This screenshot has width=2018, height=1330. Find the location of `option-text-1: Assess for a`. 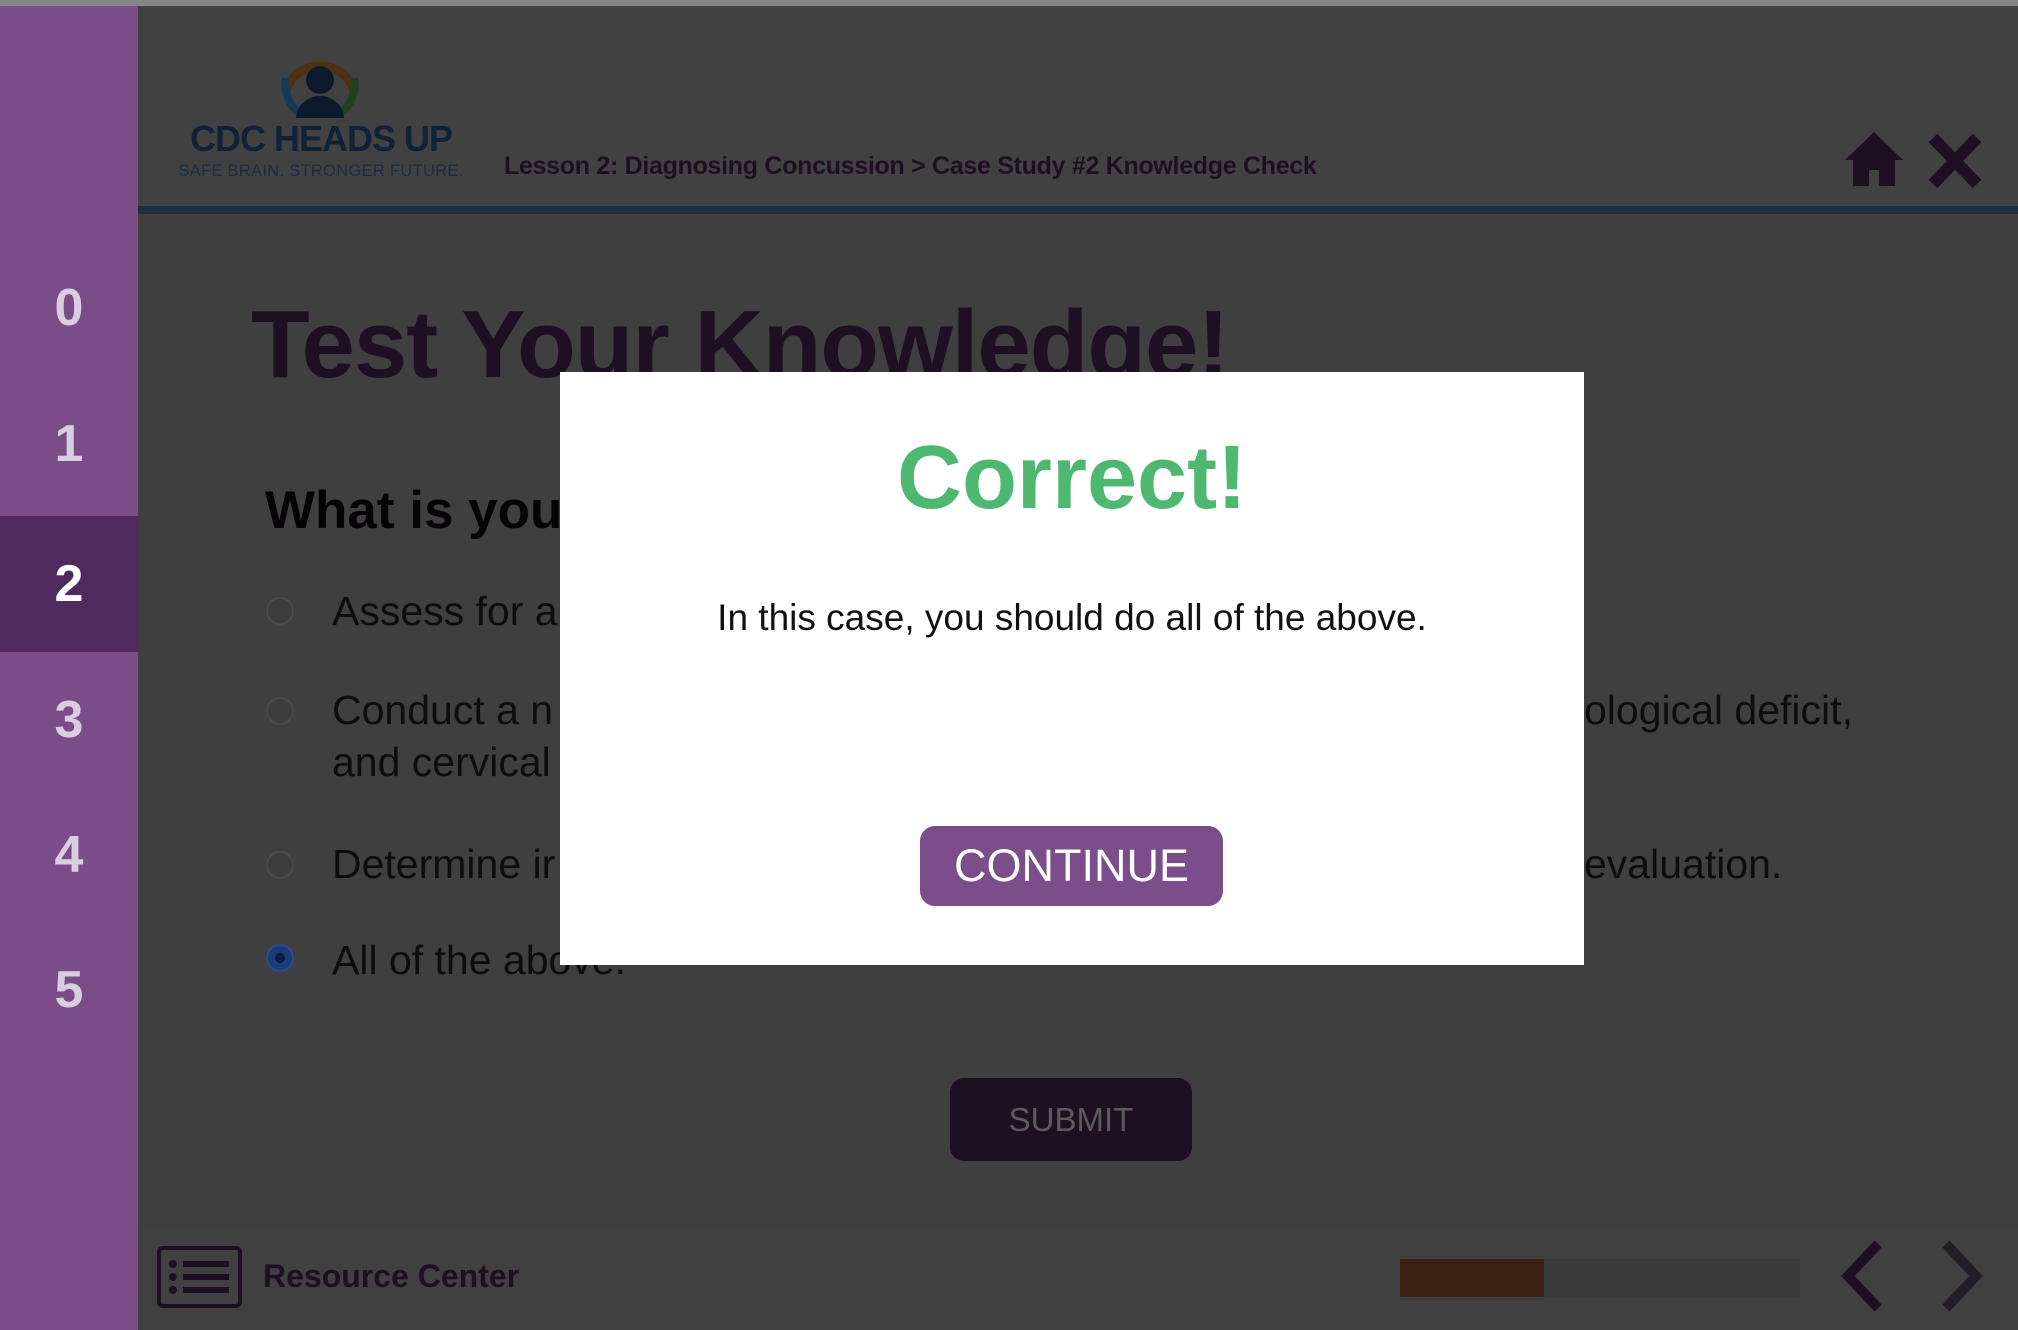

option-text-1: Assess for a is located at coordinates (445, 611).